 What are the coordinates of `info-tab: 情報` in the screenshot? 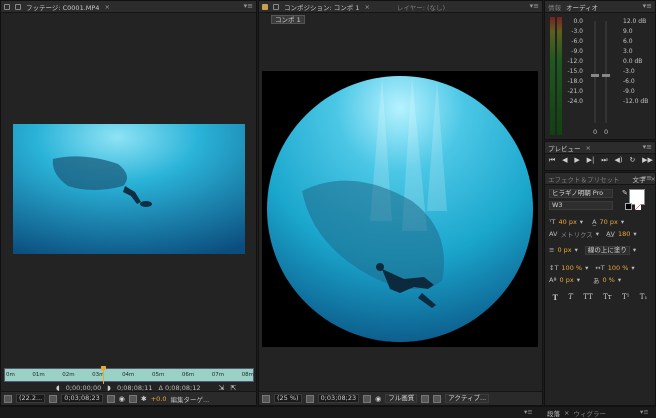 It's located at (554, 7).